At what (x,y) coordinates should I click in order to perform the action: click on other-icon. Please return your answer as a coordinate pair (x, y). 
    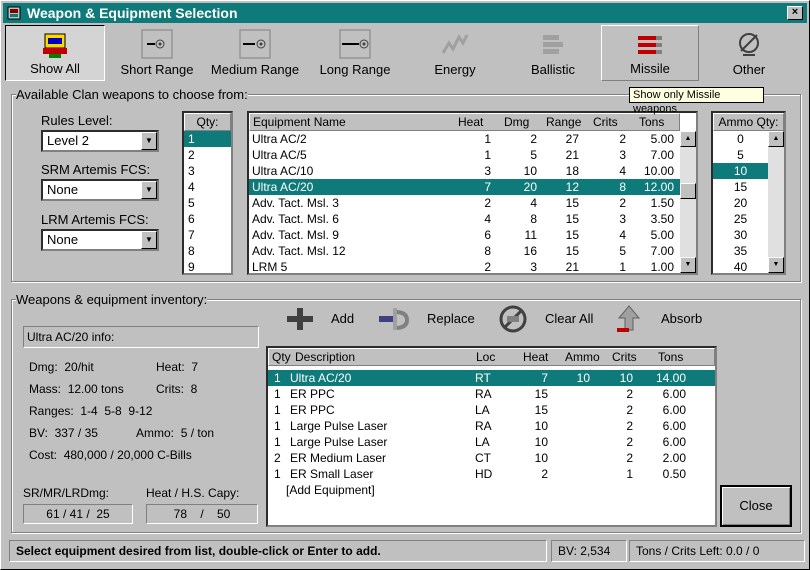
    Looking at the image, I should click on (749, 44).